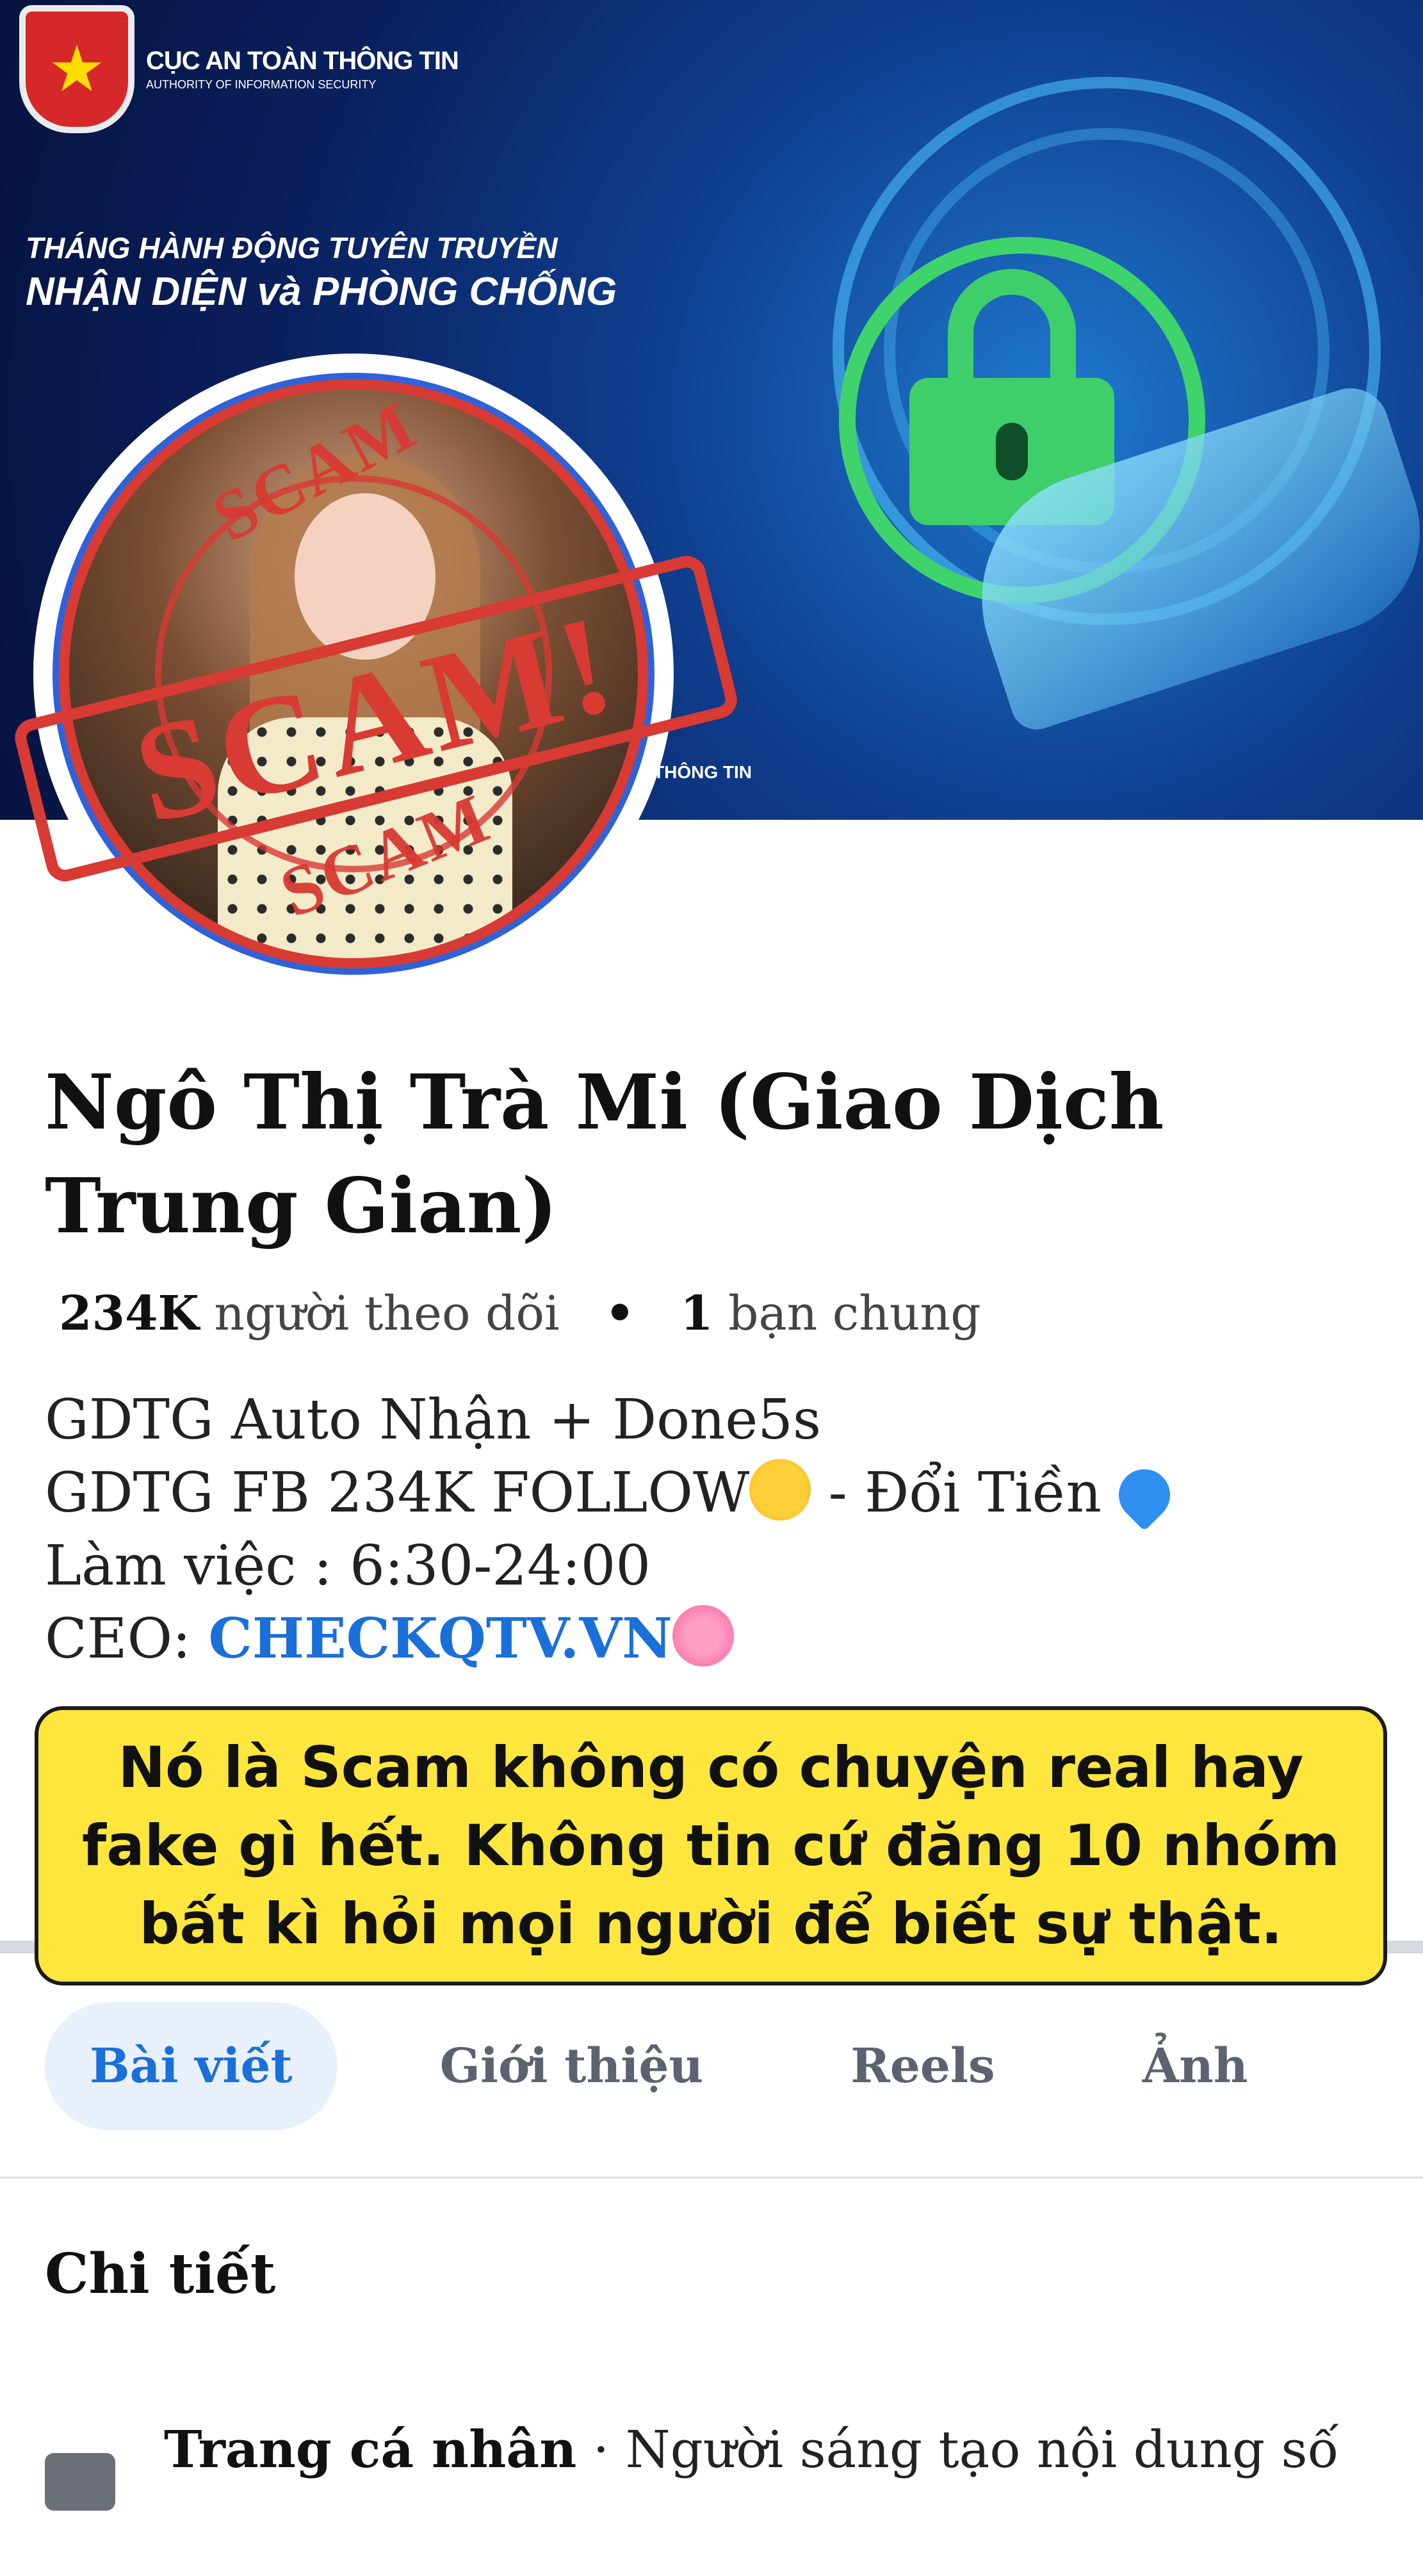 The image size is (1423, 2576). Describe the element at coordinates (965, 1493) in the screenshot. I see `bio-line2-text-b: - Đổi Tiền` at that location.